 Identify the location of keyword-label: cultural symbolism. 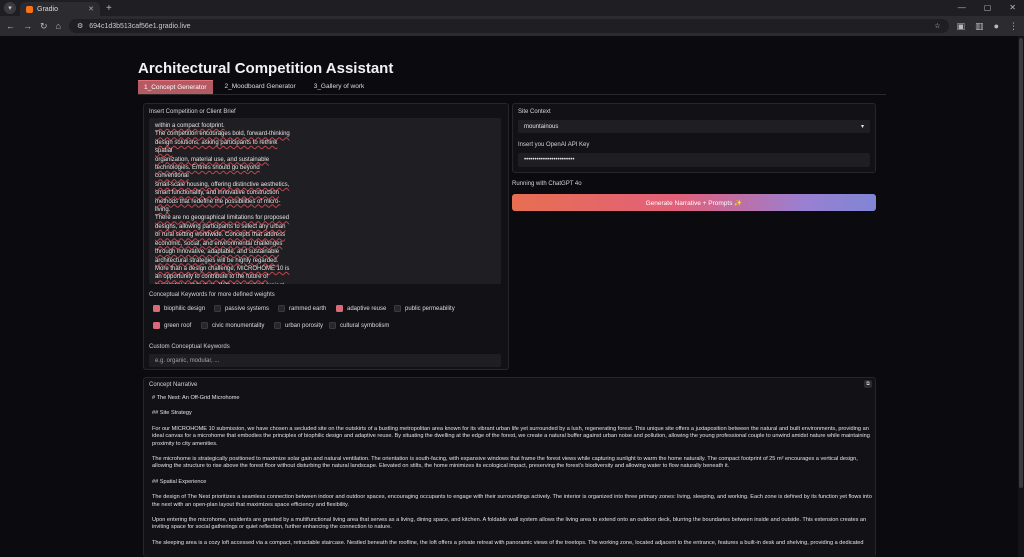
(365, 325).